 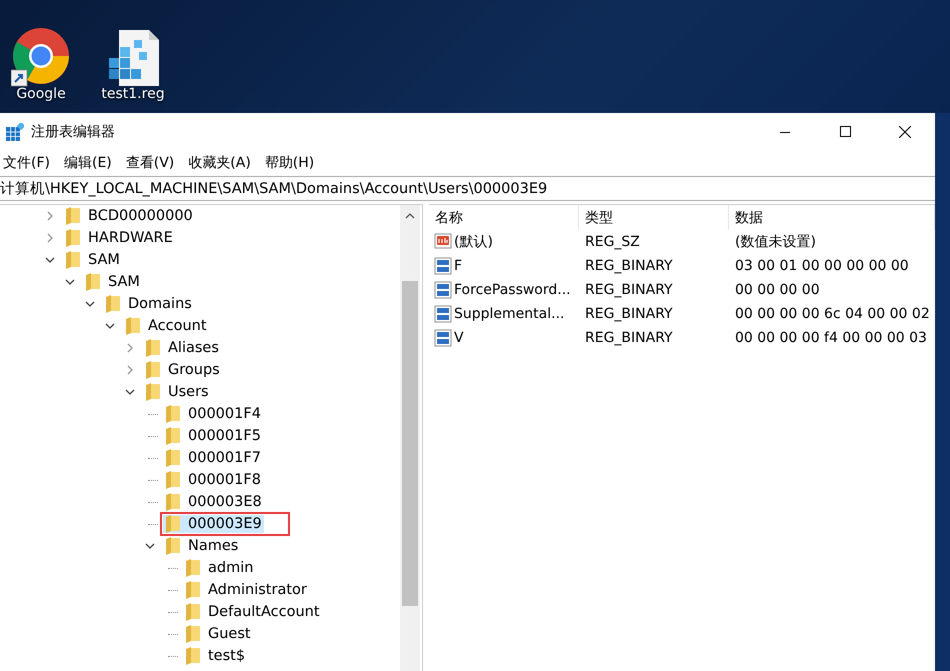 What do you see at coordinates (213, 524) in the screenshot?
I see `tree-item: 000003E9` at bounding box center [213, 524].